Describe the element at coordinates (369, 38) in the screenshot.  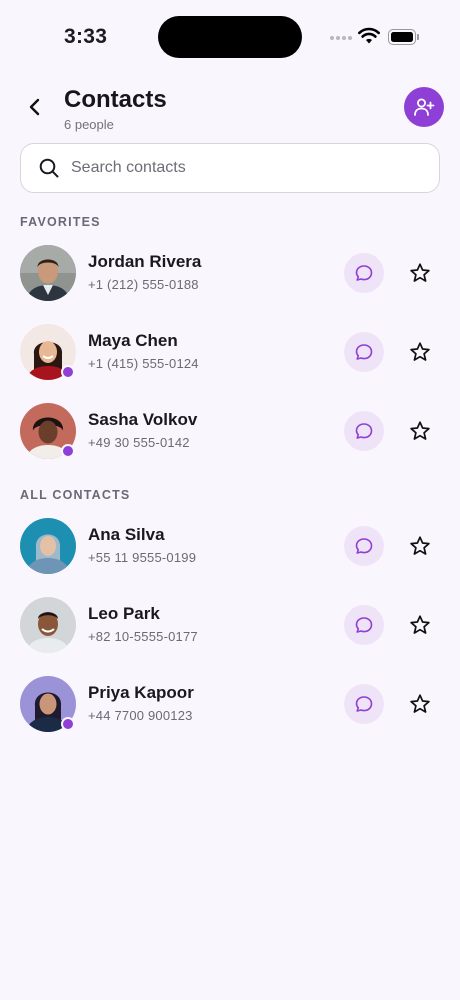
I see `wifi-icon` at that location.